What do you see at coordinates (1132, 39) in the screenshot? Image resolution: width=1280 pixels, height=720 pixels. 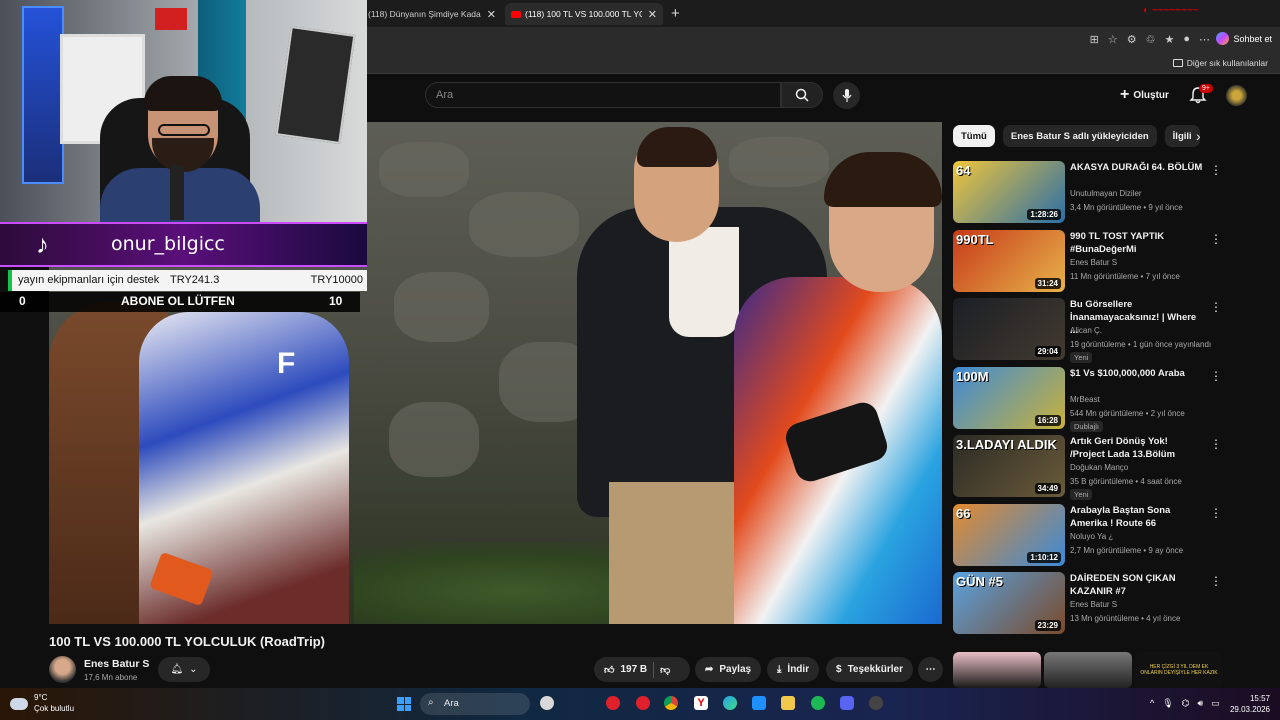 I see `extensions-icon: ⚙` at bounding box center [1132, 39].